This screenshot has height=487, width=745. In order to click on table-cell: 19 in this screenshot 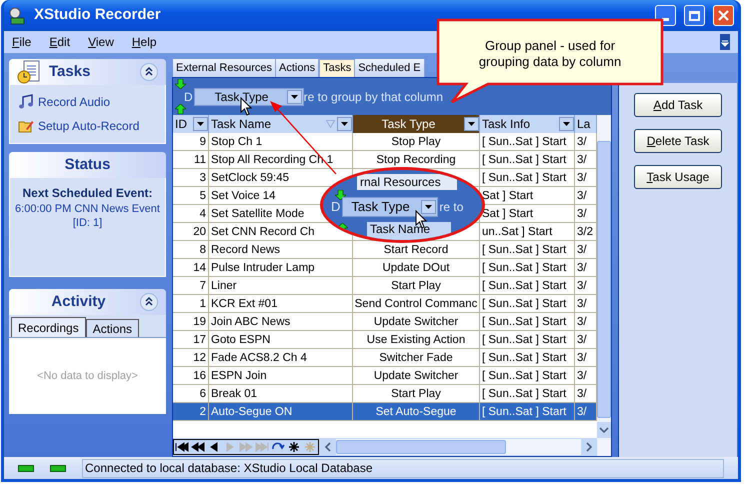, I will do `click(199, 321)`.